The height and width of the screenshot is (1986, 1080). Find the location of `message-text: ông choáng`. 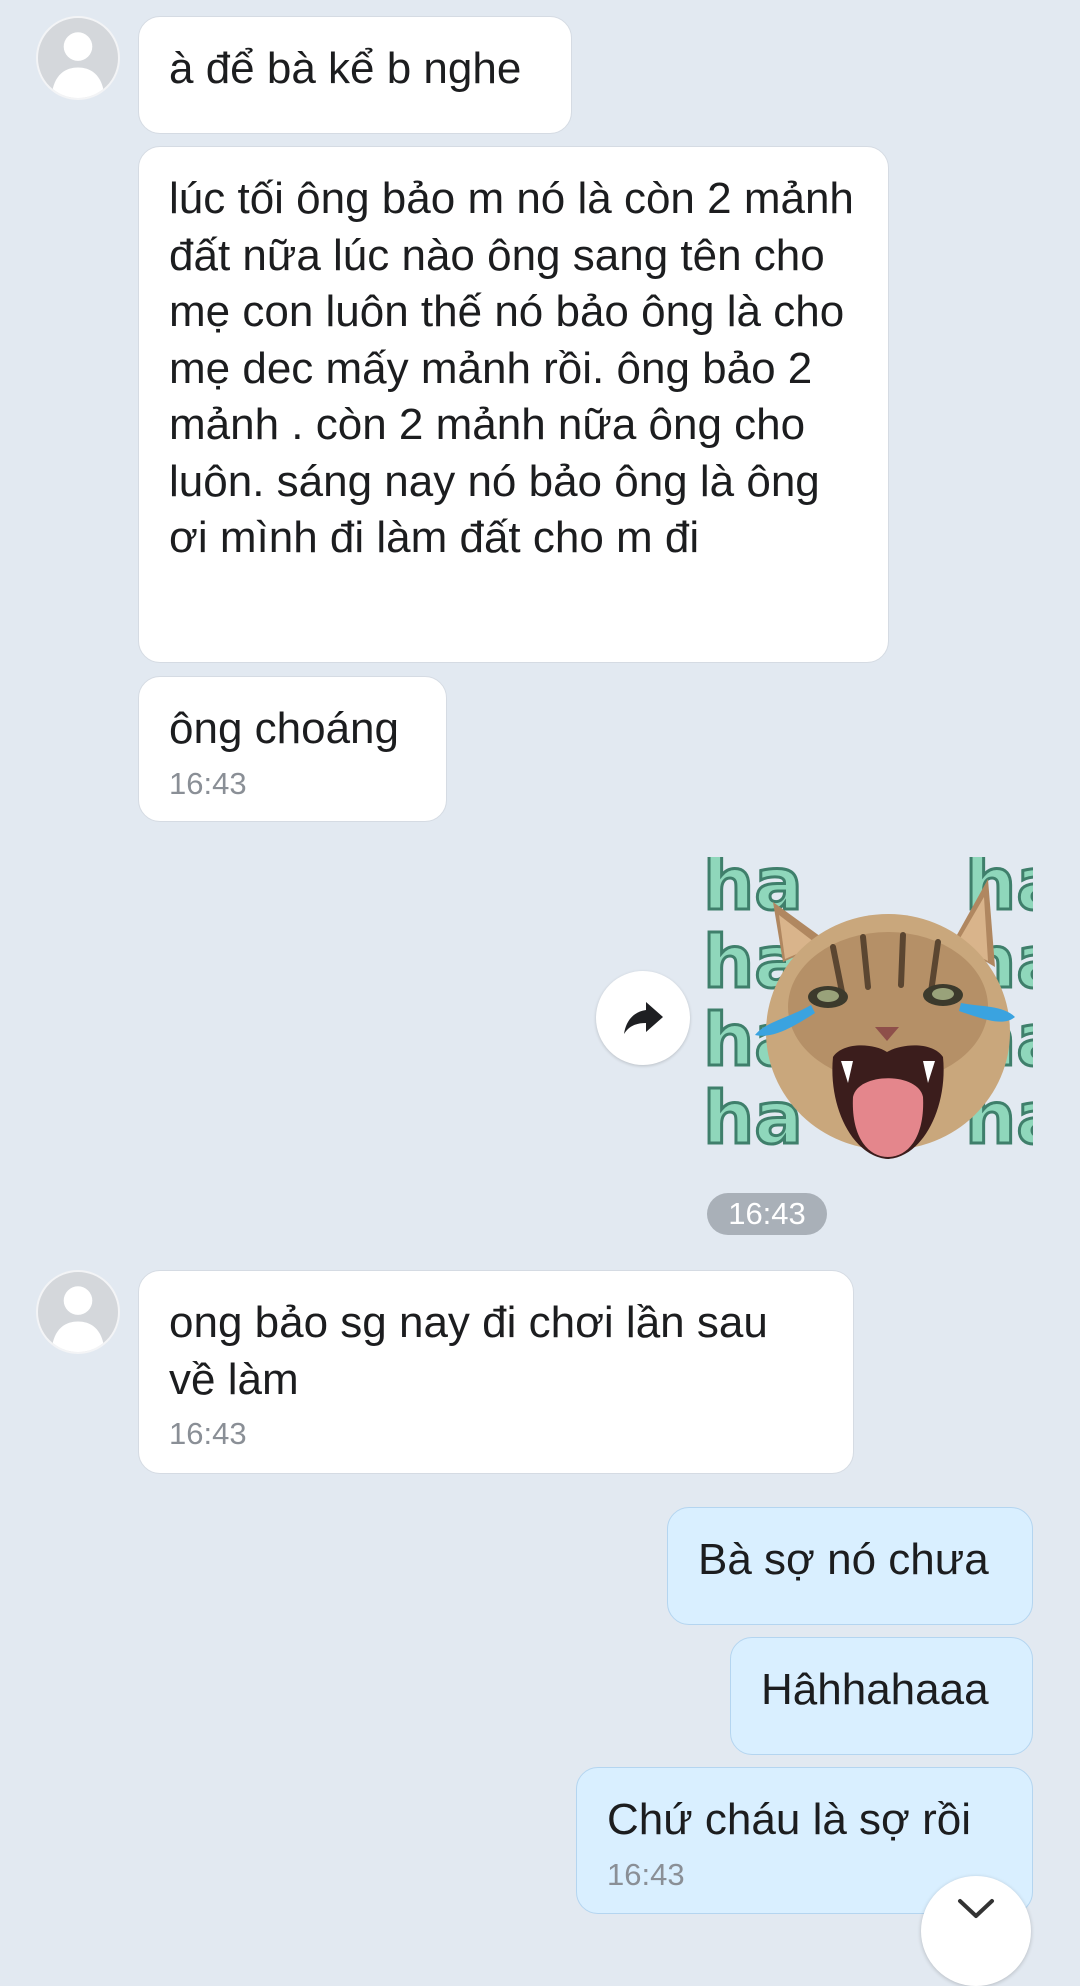

message-text: ông choáng is located at coordinates (284, 728).